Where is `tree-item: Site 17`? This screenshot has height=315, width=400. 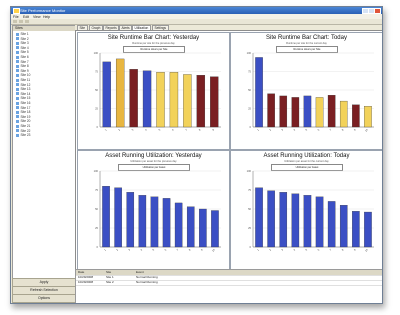 tree-item: Site 17 is located at coordinates (23, 108).